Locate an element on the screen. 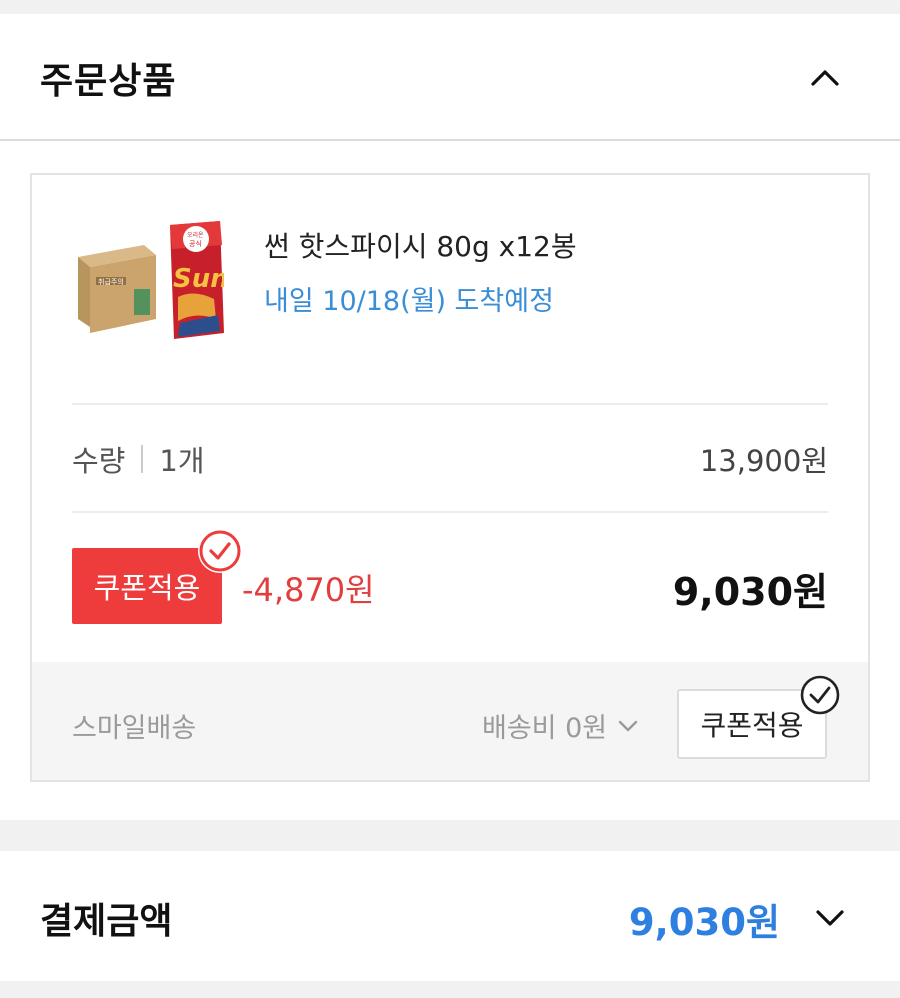 The width and height of the screenshot is (900, 998). delivery-estimate: 내일 10/18(월) 도착예정 is located at coordinates (409, 301).